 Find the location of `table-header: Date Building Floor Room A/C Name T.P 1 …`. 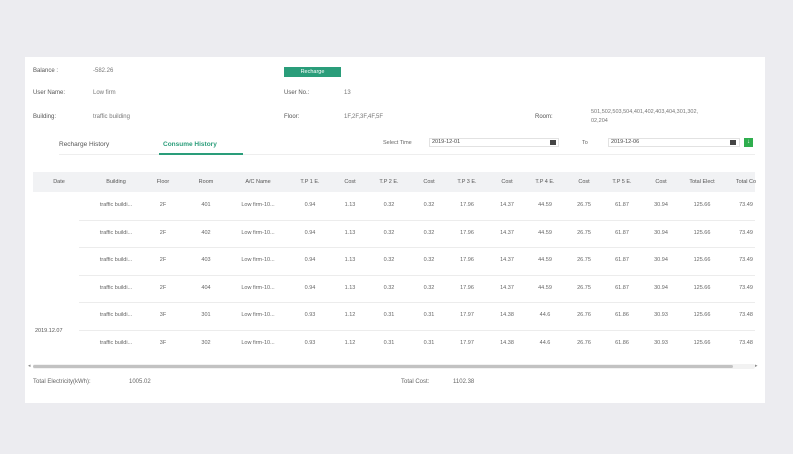

table-header: Date Building Floor Room A/C Name T.P 1 … is located at coordinates (394, 182).